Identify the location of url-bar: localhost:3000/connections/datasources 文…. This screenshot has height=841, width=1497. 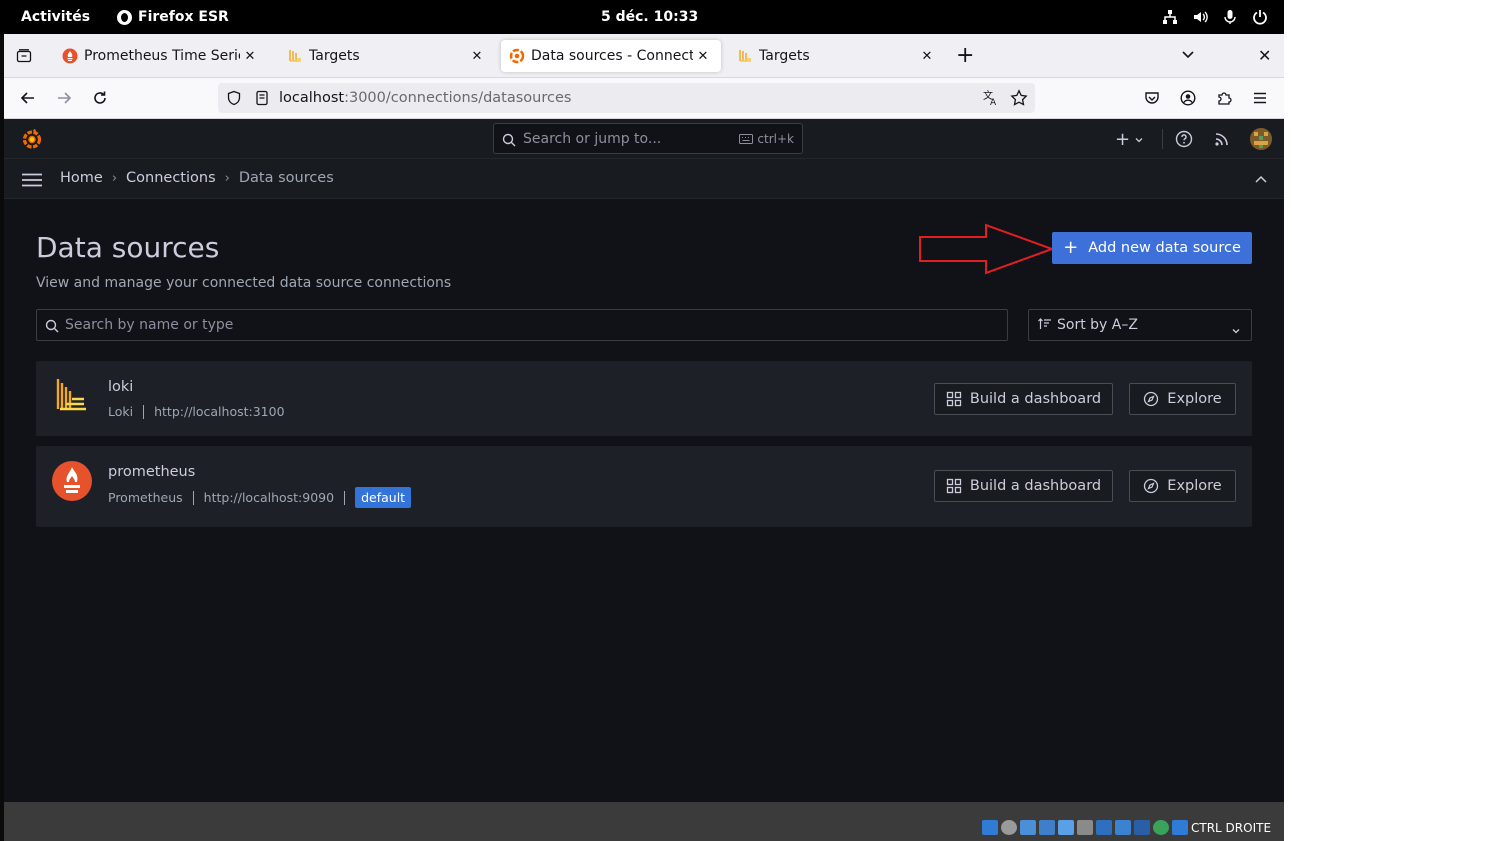
(626, 98).